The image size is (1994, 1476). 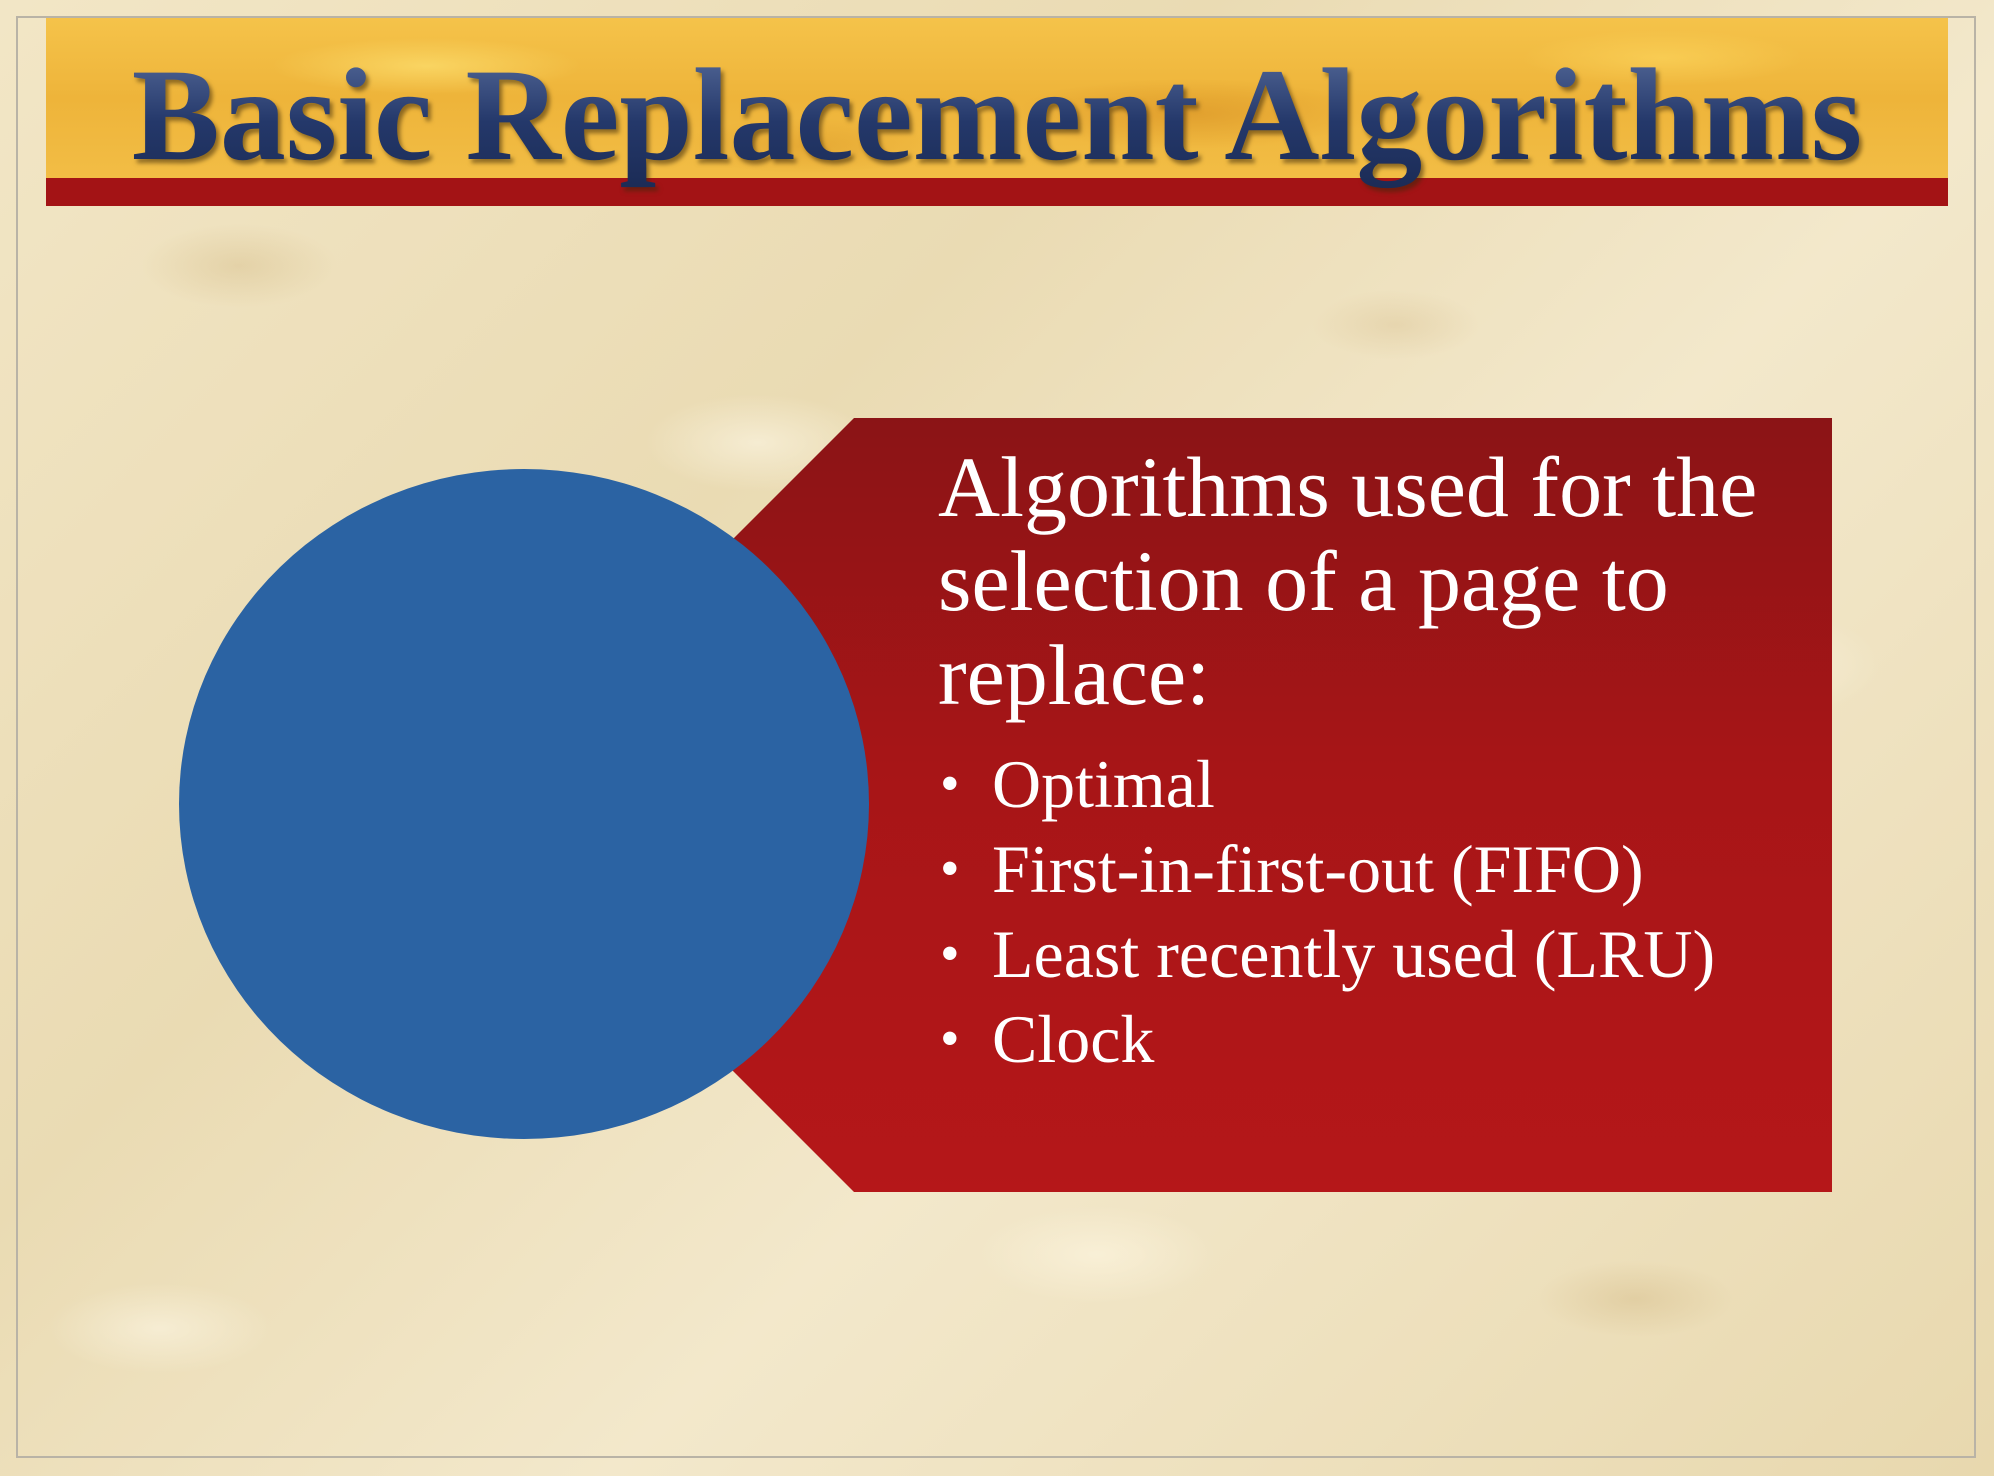 What do you see at coordinates (1103, 784) in the screenshot?
I see `list-item-label: Optimal` at bounding box center [1103, 784].